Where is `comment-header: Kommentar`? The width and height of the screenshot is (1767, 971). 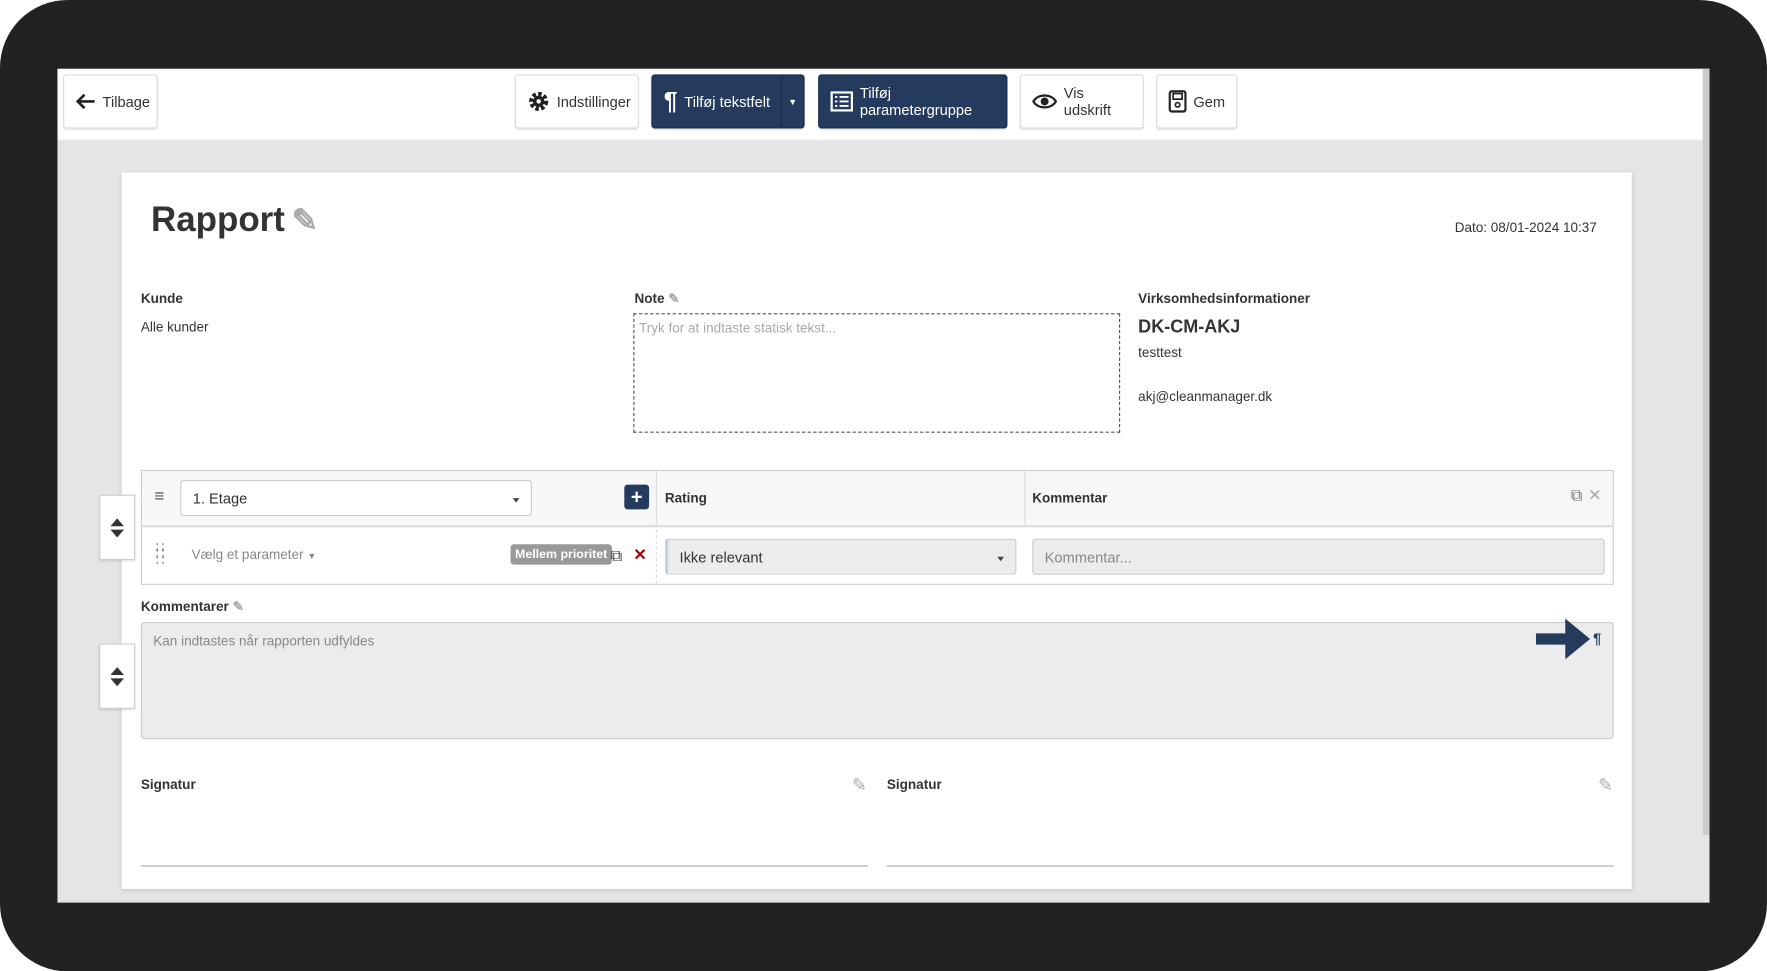 comment-header: Kommentar is located at coordinates (1070, 498).